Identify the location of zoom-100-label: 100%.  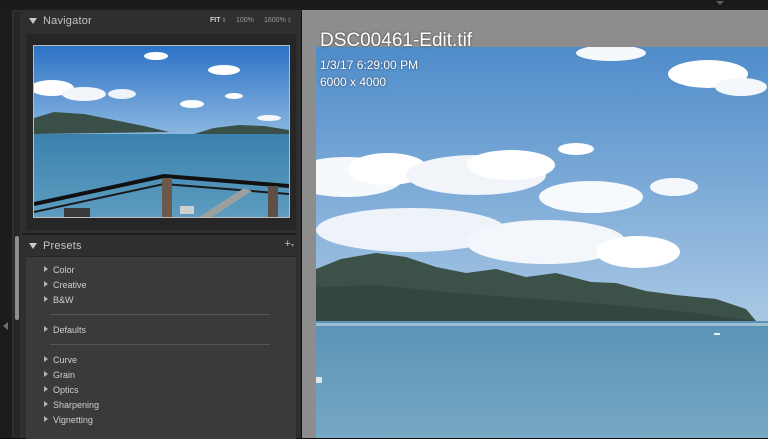
(245, 20).